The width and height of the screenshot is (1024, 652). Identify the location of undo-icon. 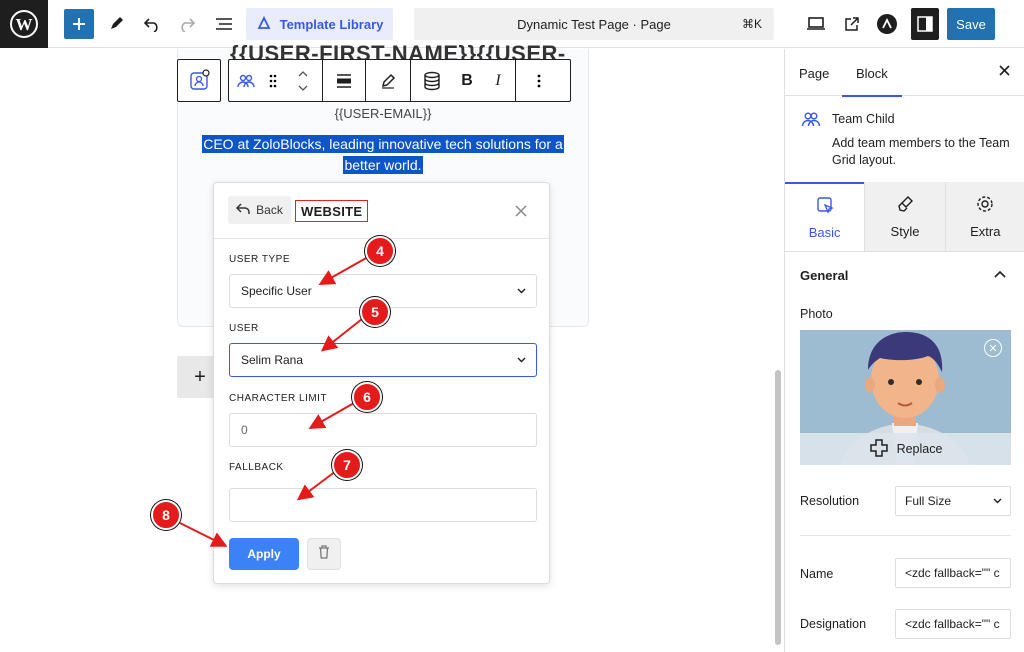
(152, 24).